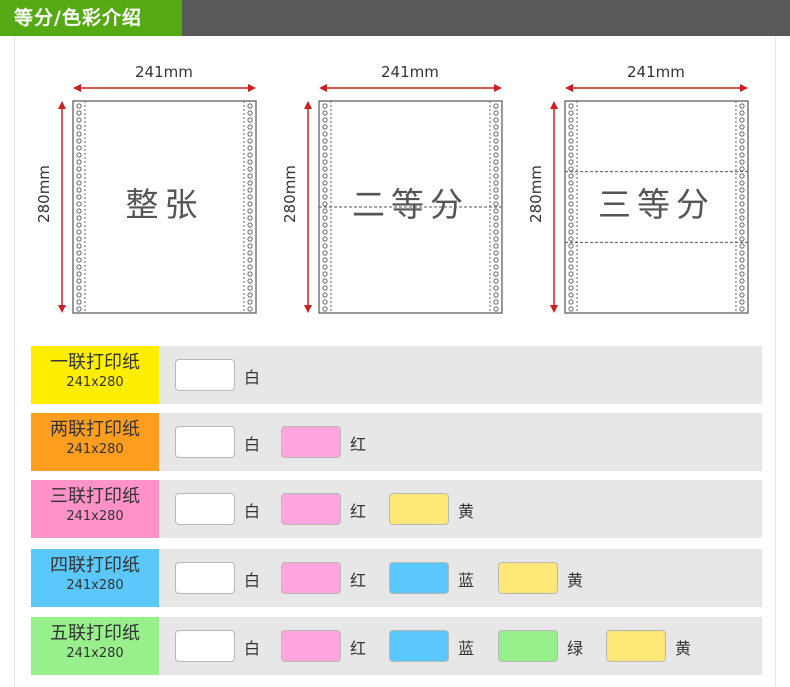  Describe the element at coordinates (95, 633) in the screenshot. I see `ply-name: 五联打印纸` at that location.